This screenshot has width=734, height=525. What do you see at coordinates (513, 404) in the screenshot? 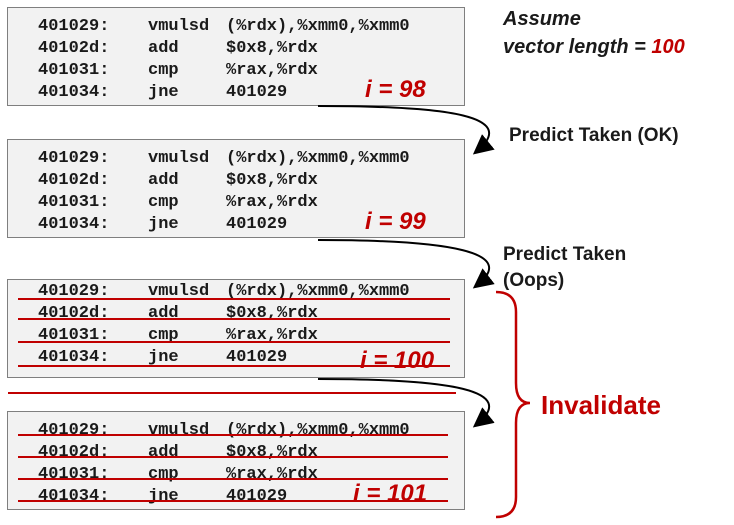
I see `invalidate-brace` at bounding box center [513, 404].